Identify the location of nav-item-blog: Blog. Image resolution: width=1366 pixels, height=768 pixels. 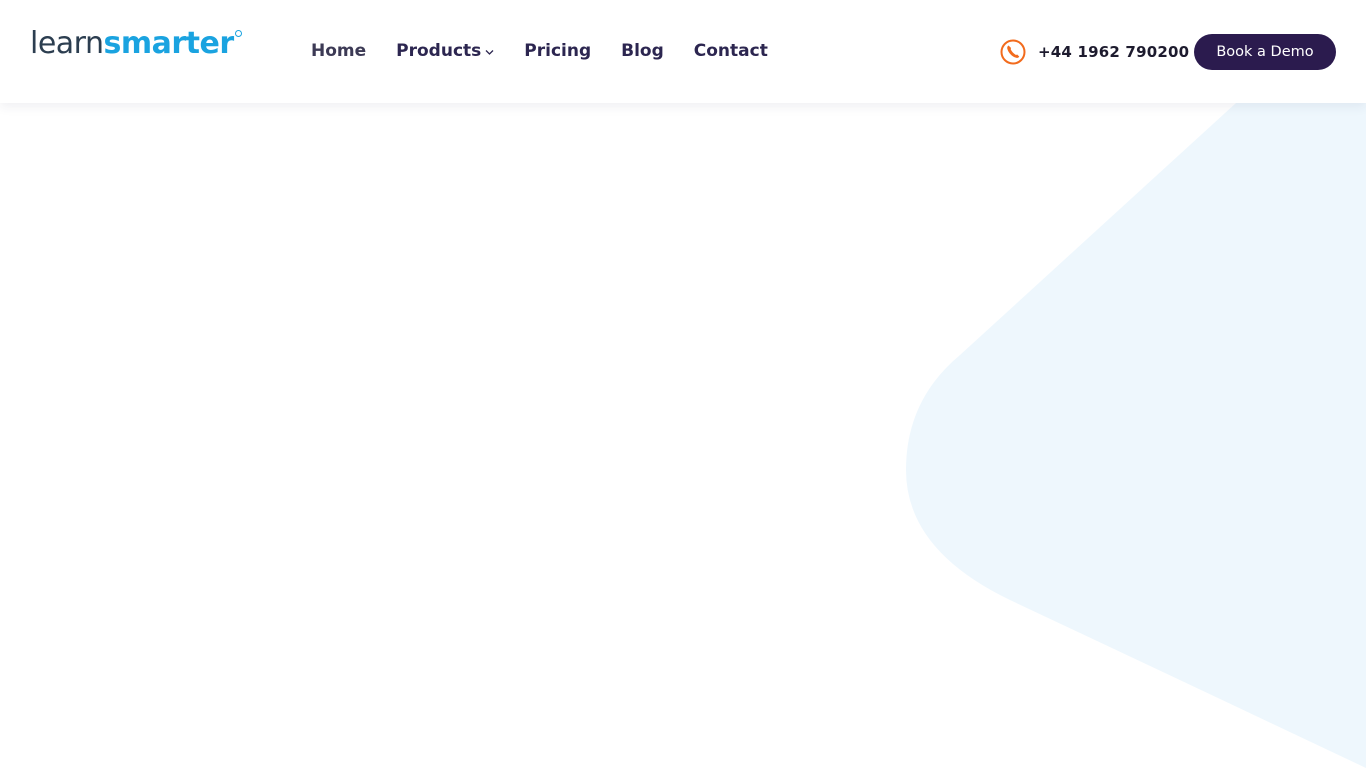
(642, 51).